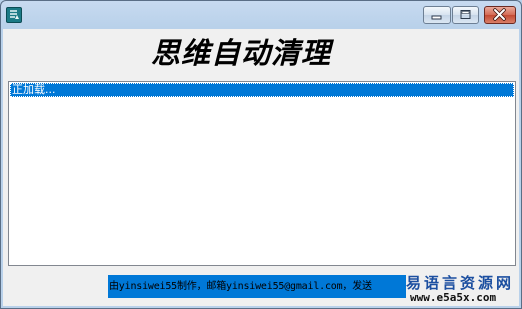  I want to click on maximize-button, so click(465, 15).